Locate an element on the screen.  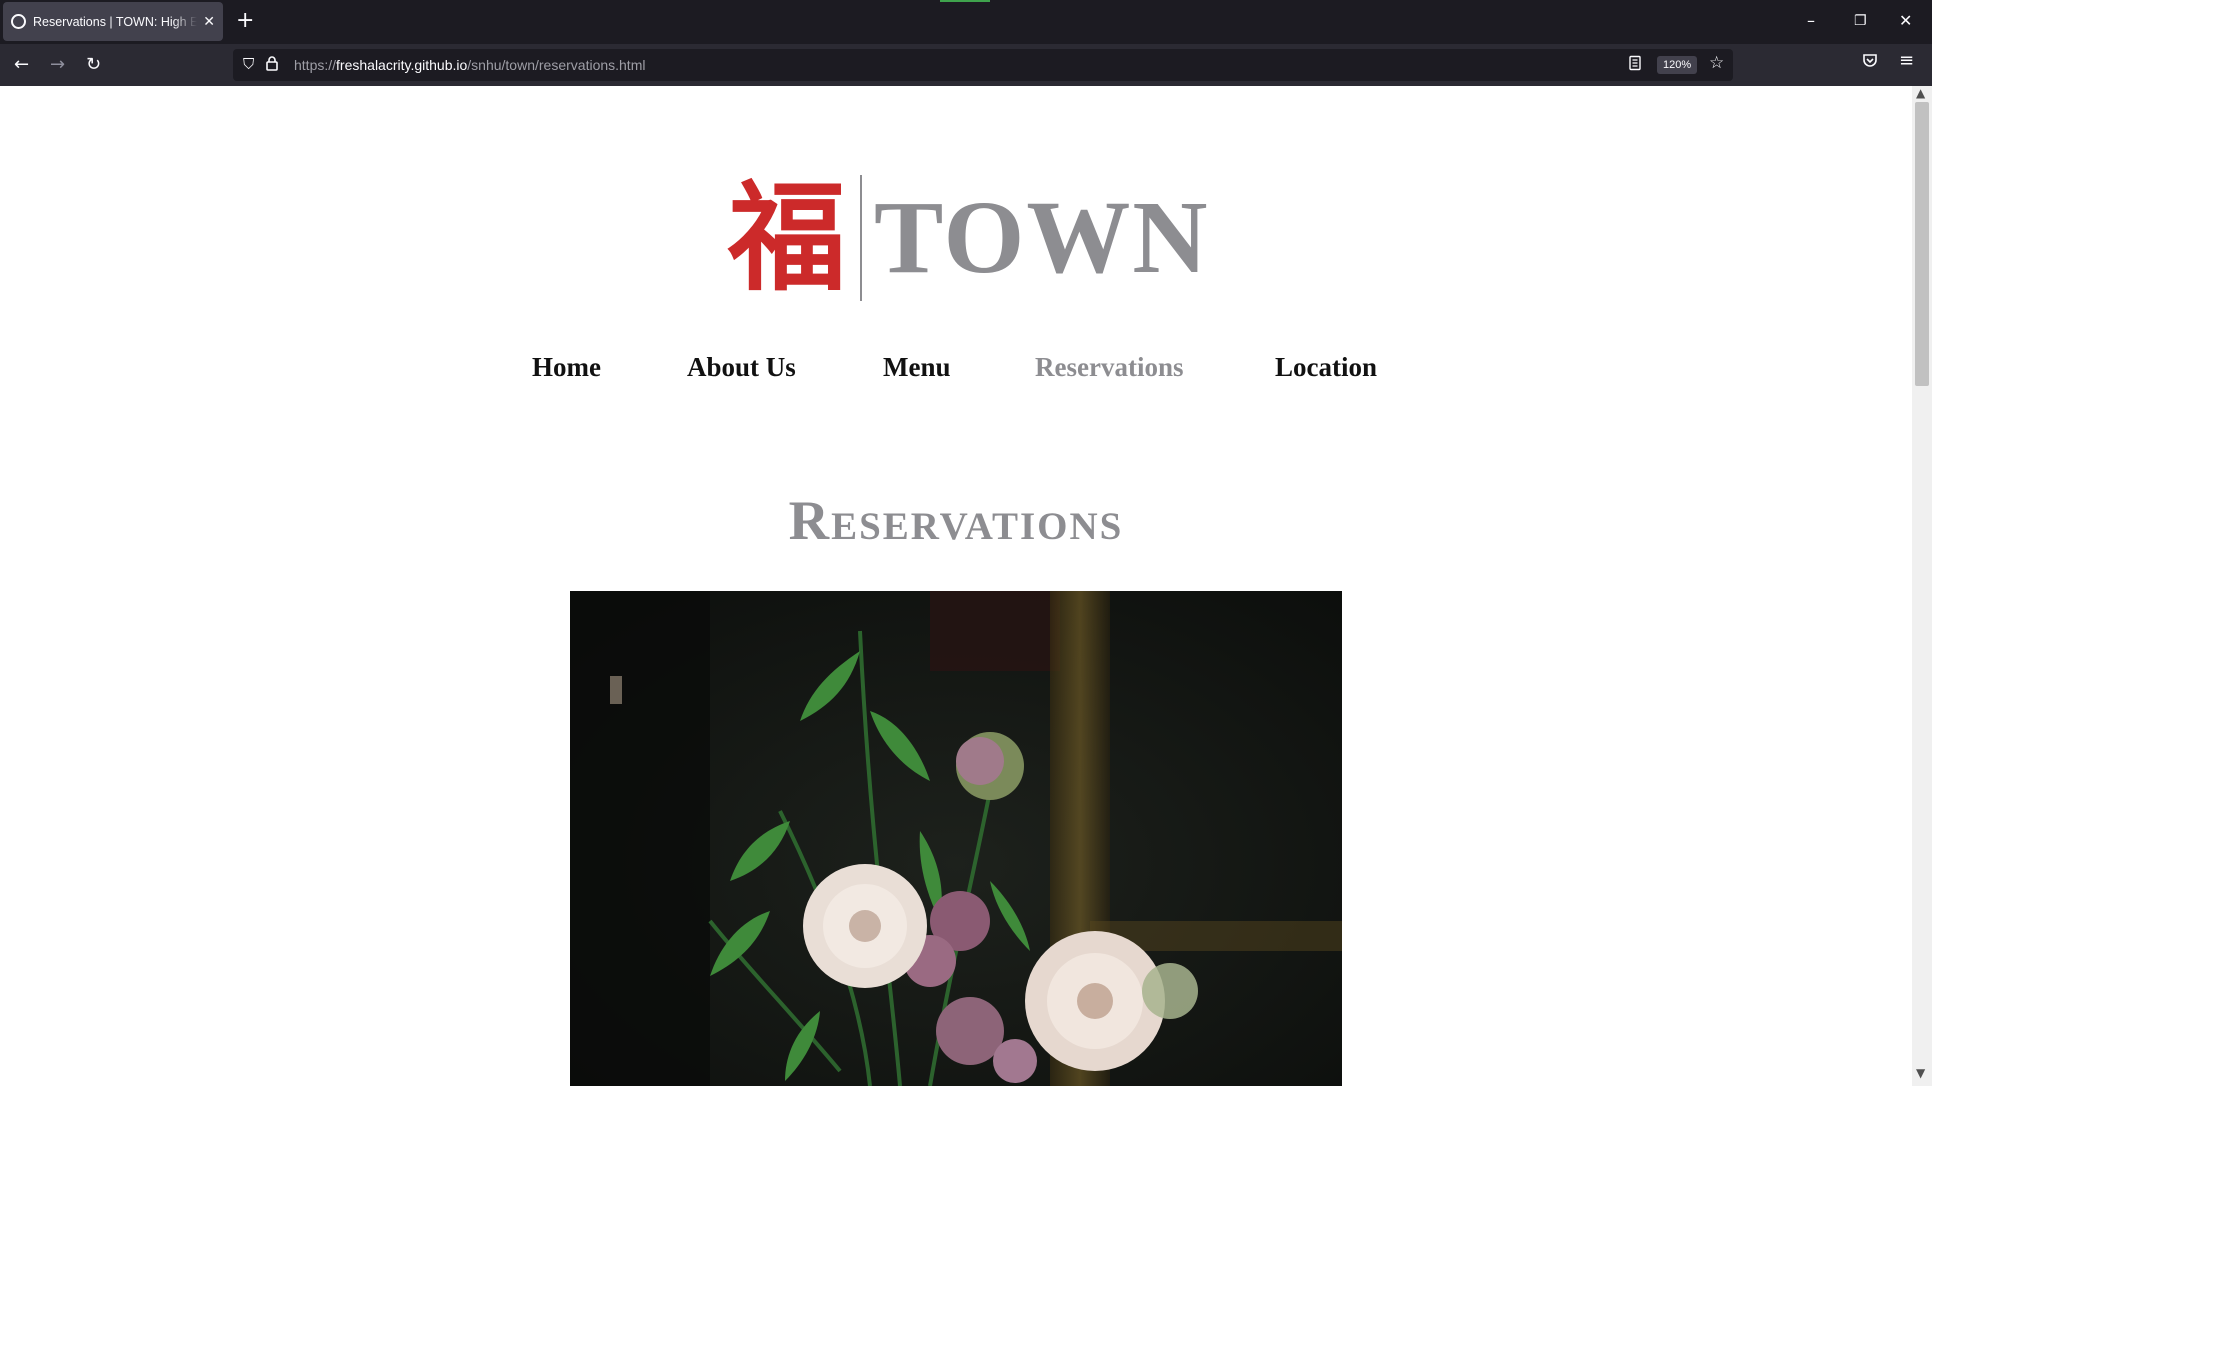
lock-icon is located at coordinates (272, 65).